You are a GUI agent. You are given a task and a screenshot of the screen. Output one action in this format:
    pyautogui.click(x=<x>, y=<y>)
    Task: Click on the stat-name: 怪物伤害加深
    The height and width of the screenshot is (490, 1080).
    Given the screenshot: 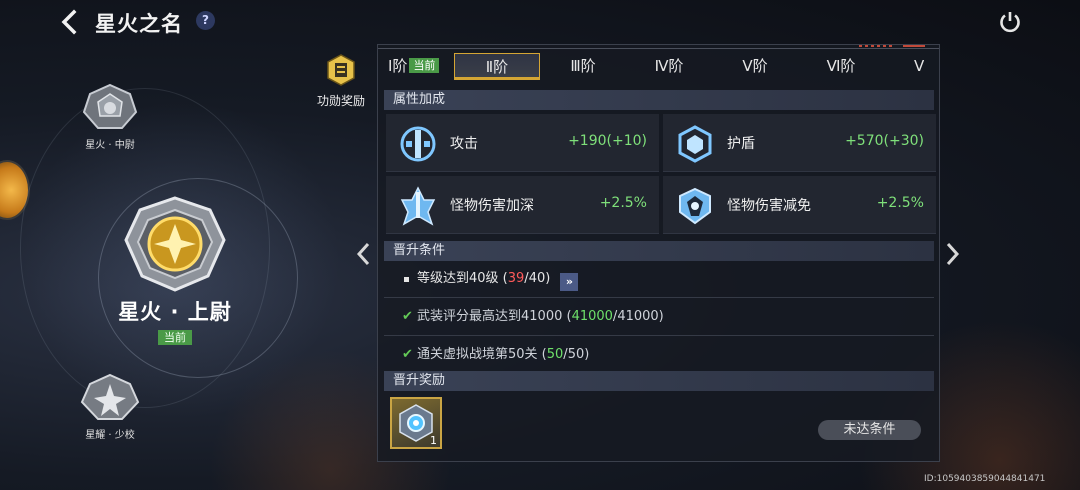 What is the action you would take?
    pyautogui.click(x=492, y=206)
    